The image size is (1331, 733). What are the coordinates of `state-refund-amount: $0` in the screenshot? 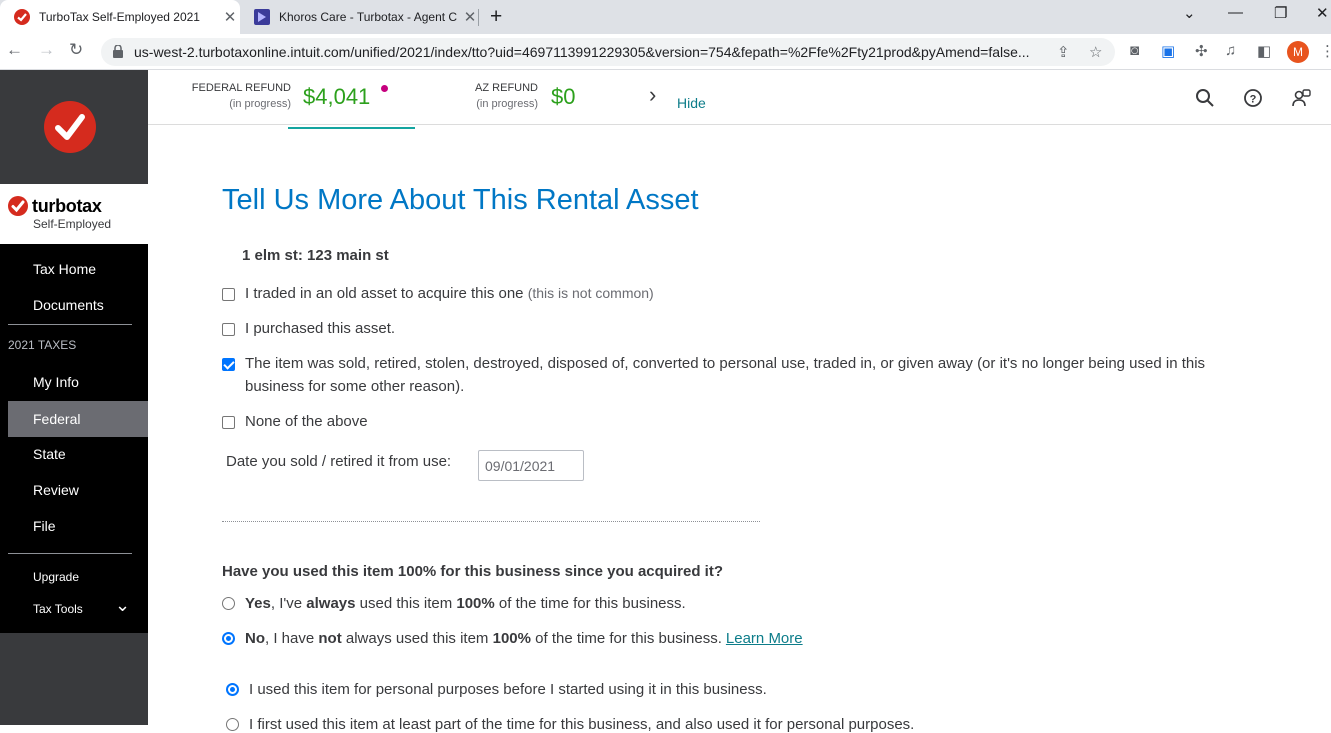 It's located at (563, 97).